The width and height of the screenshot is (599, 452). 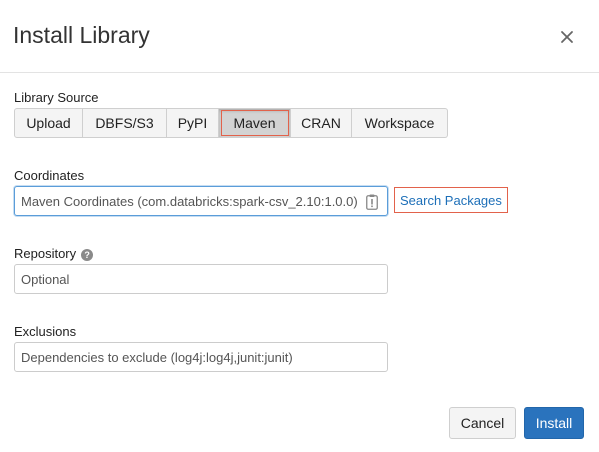 I want to click on repository-input: Optional, so click(x=201, y=279).